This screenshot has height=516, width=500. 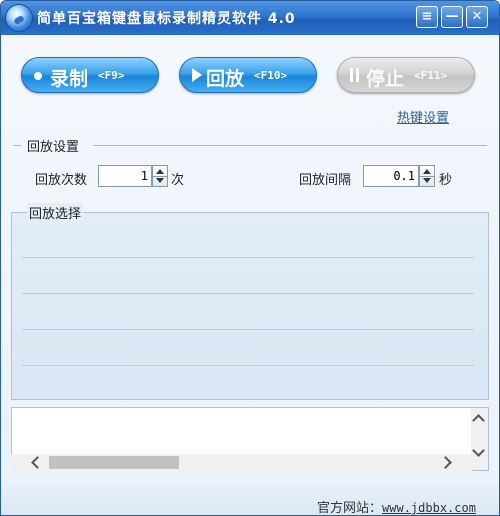 What do you see at coordinates (355, 75) in the screenshot?
I see `pause-icon` at bounding box center [355, 75].